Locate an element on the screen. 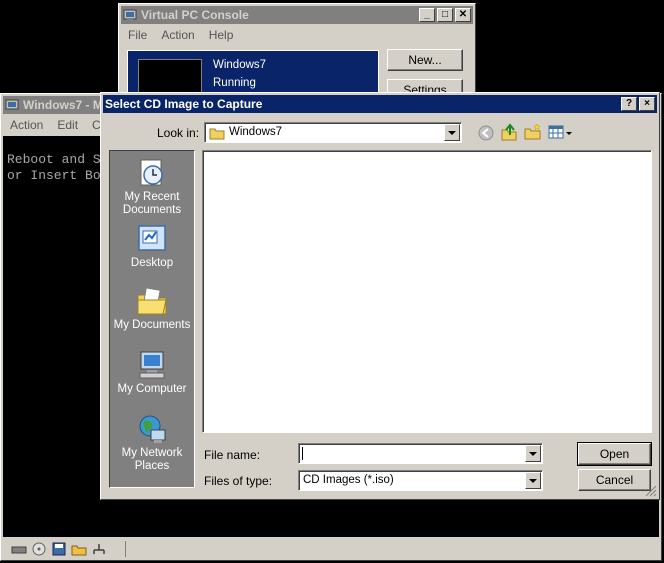 The width and height of the screenshot is (664, 563). cancel-button: Cancel is located at coordinates (614, 480).